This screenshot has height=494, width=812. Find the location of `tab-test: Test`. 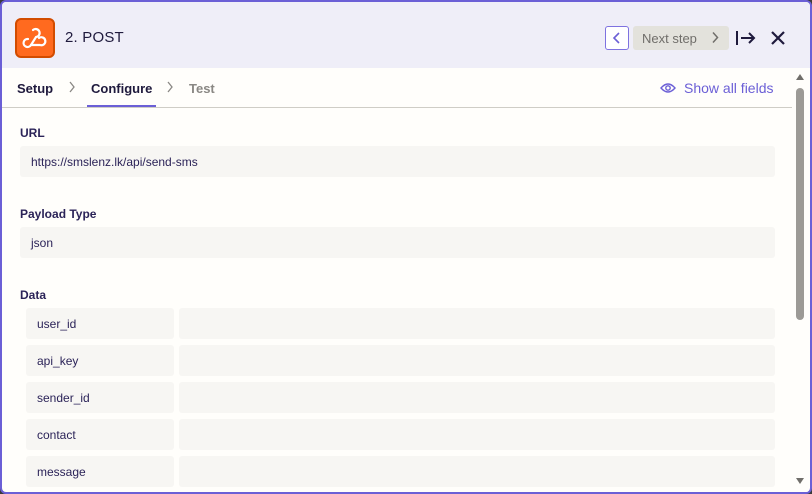

tab-test: Test is located at coordinates (202, 88).